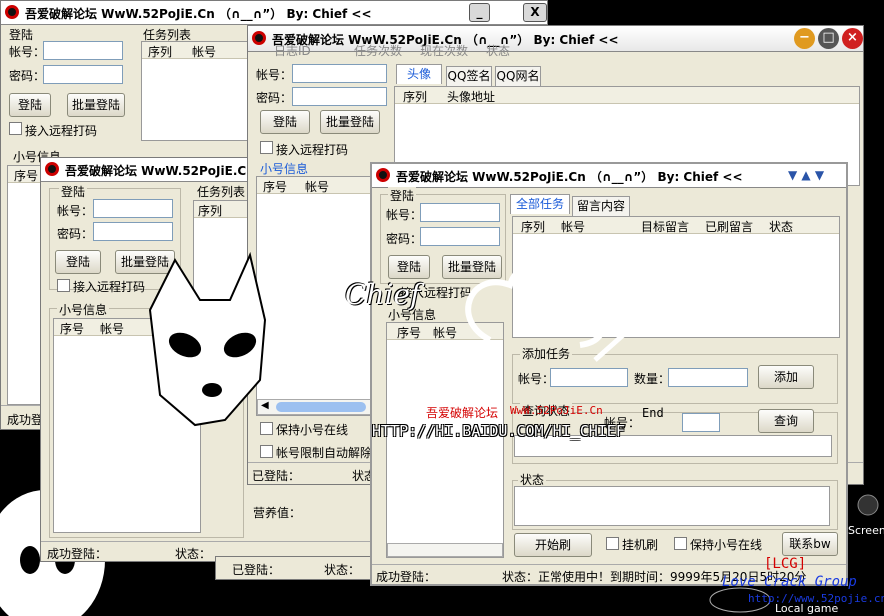 The width and height of the screenshot is (884, 616). I want to click on watermark-site: WwW.52PoJiE.Cn, so click(556, 410).